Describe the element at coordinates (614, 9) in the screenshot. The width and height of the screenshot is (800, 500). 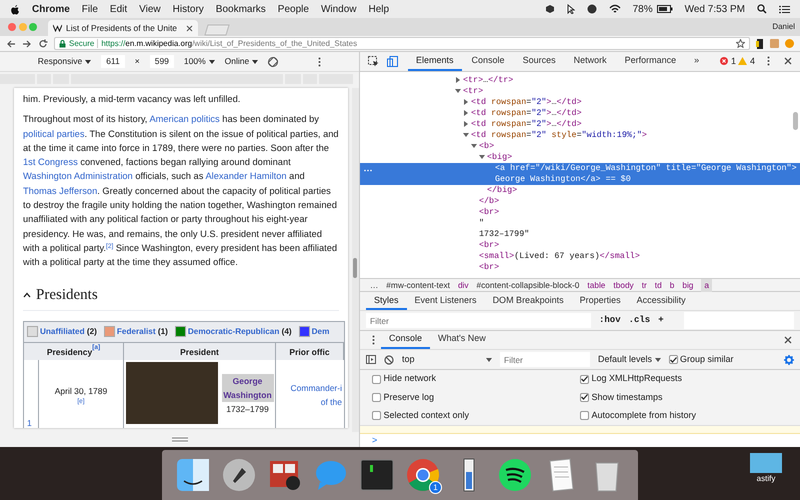
I see `wifi-icon` at that location.